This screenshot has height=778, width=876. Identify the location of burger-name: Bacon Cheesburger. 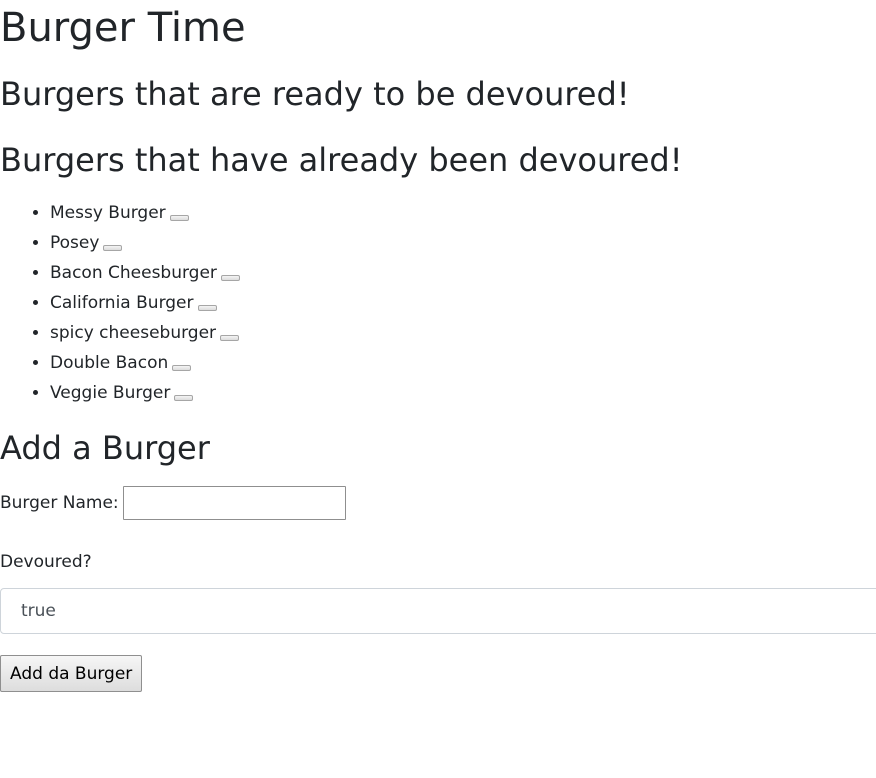
(133, 273).